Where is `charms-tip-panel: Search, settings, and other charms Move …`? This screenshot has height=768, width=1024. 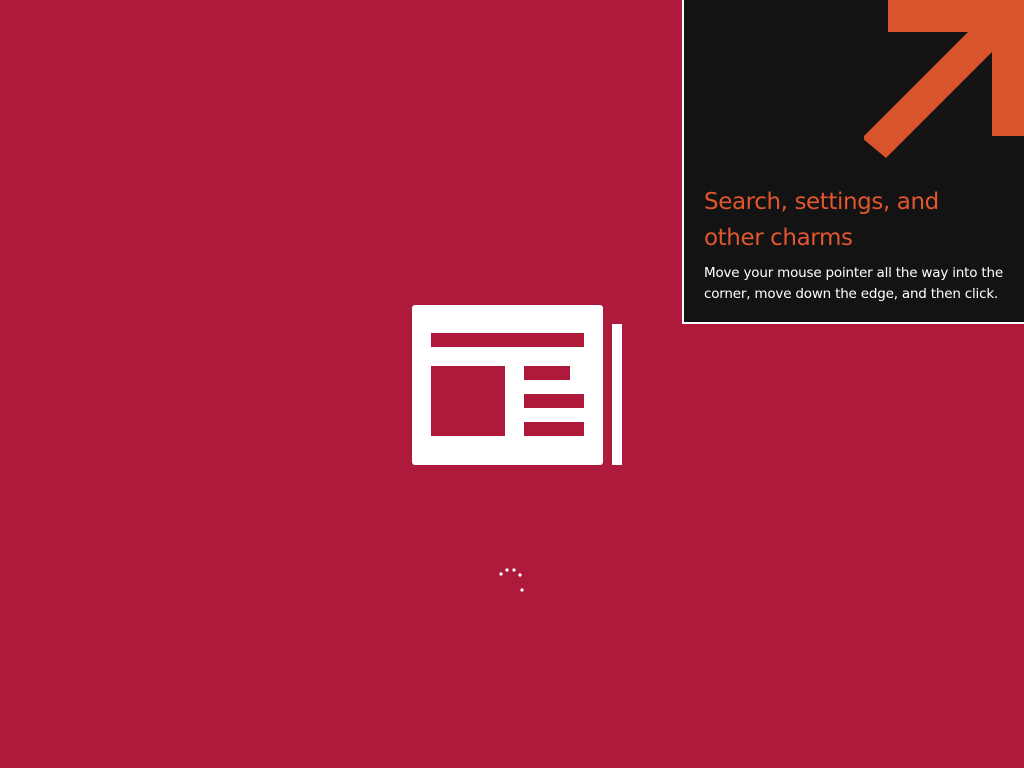 charms-tip-panel: Search, settings, and other charms Move … is located at coordinates (853, 162).